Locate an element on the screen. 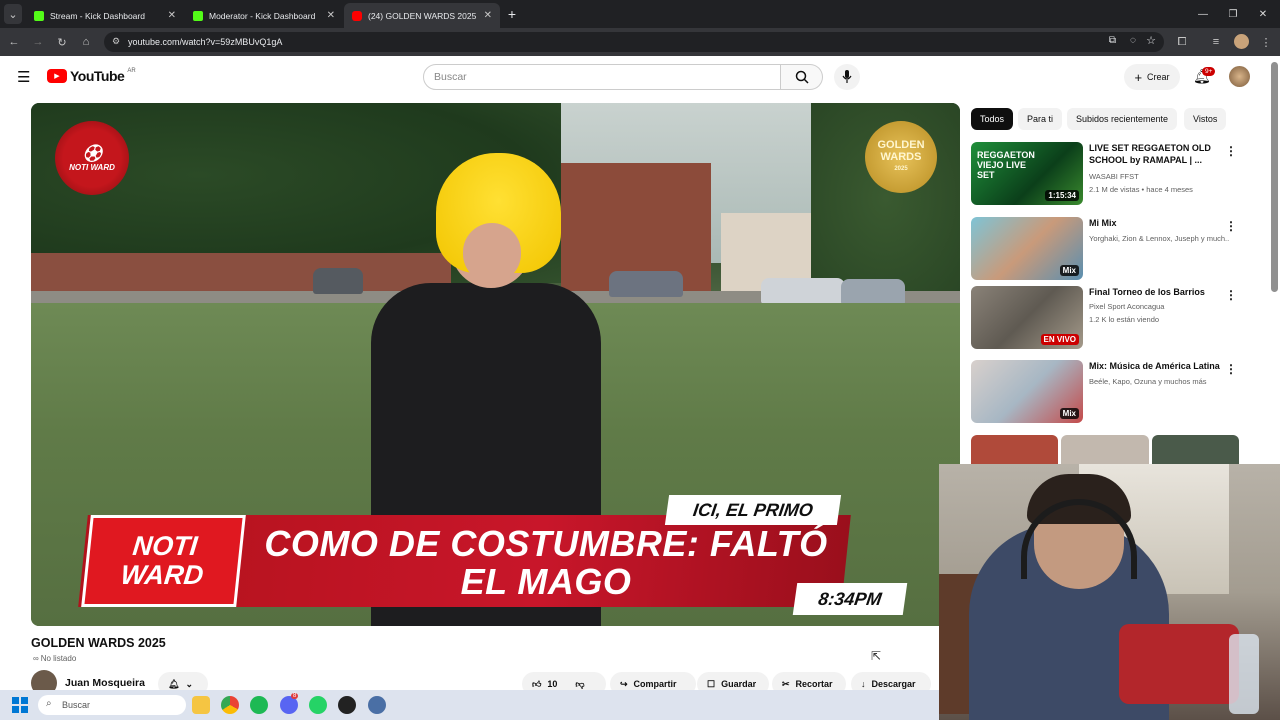 Image resolution: width=1280 pixels, height=720 pixels. forward-icon: → is located at coordinates (38, 42).